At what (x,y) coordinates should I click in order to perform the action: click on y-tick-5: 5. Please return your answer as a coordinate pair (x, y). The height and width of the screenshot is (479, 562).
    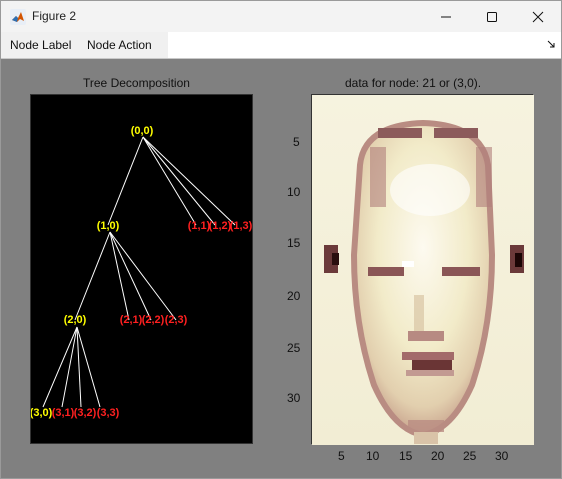
    Looking at the image, I should click on (296, 142).